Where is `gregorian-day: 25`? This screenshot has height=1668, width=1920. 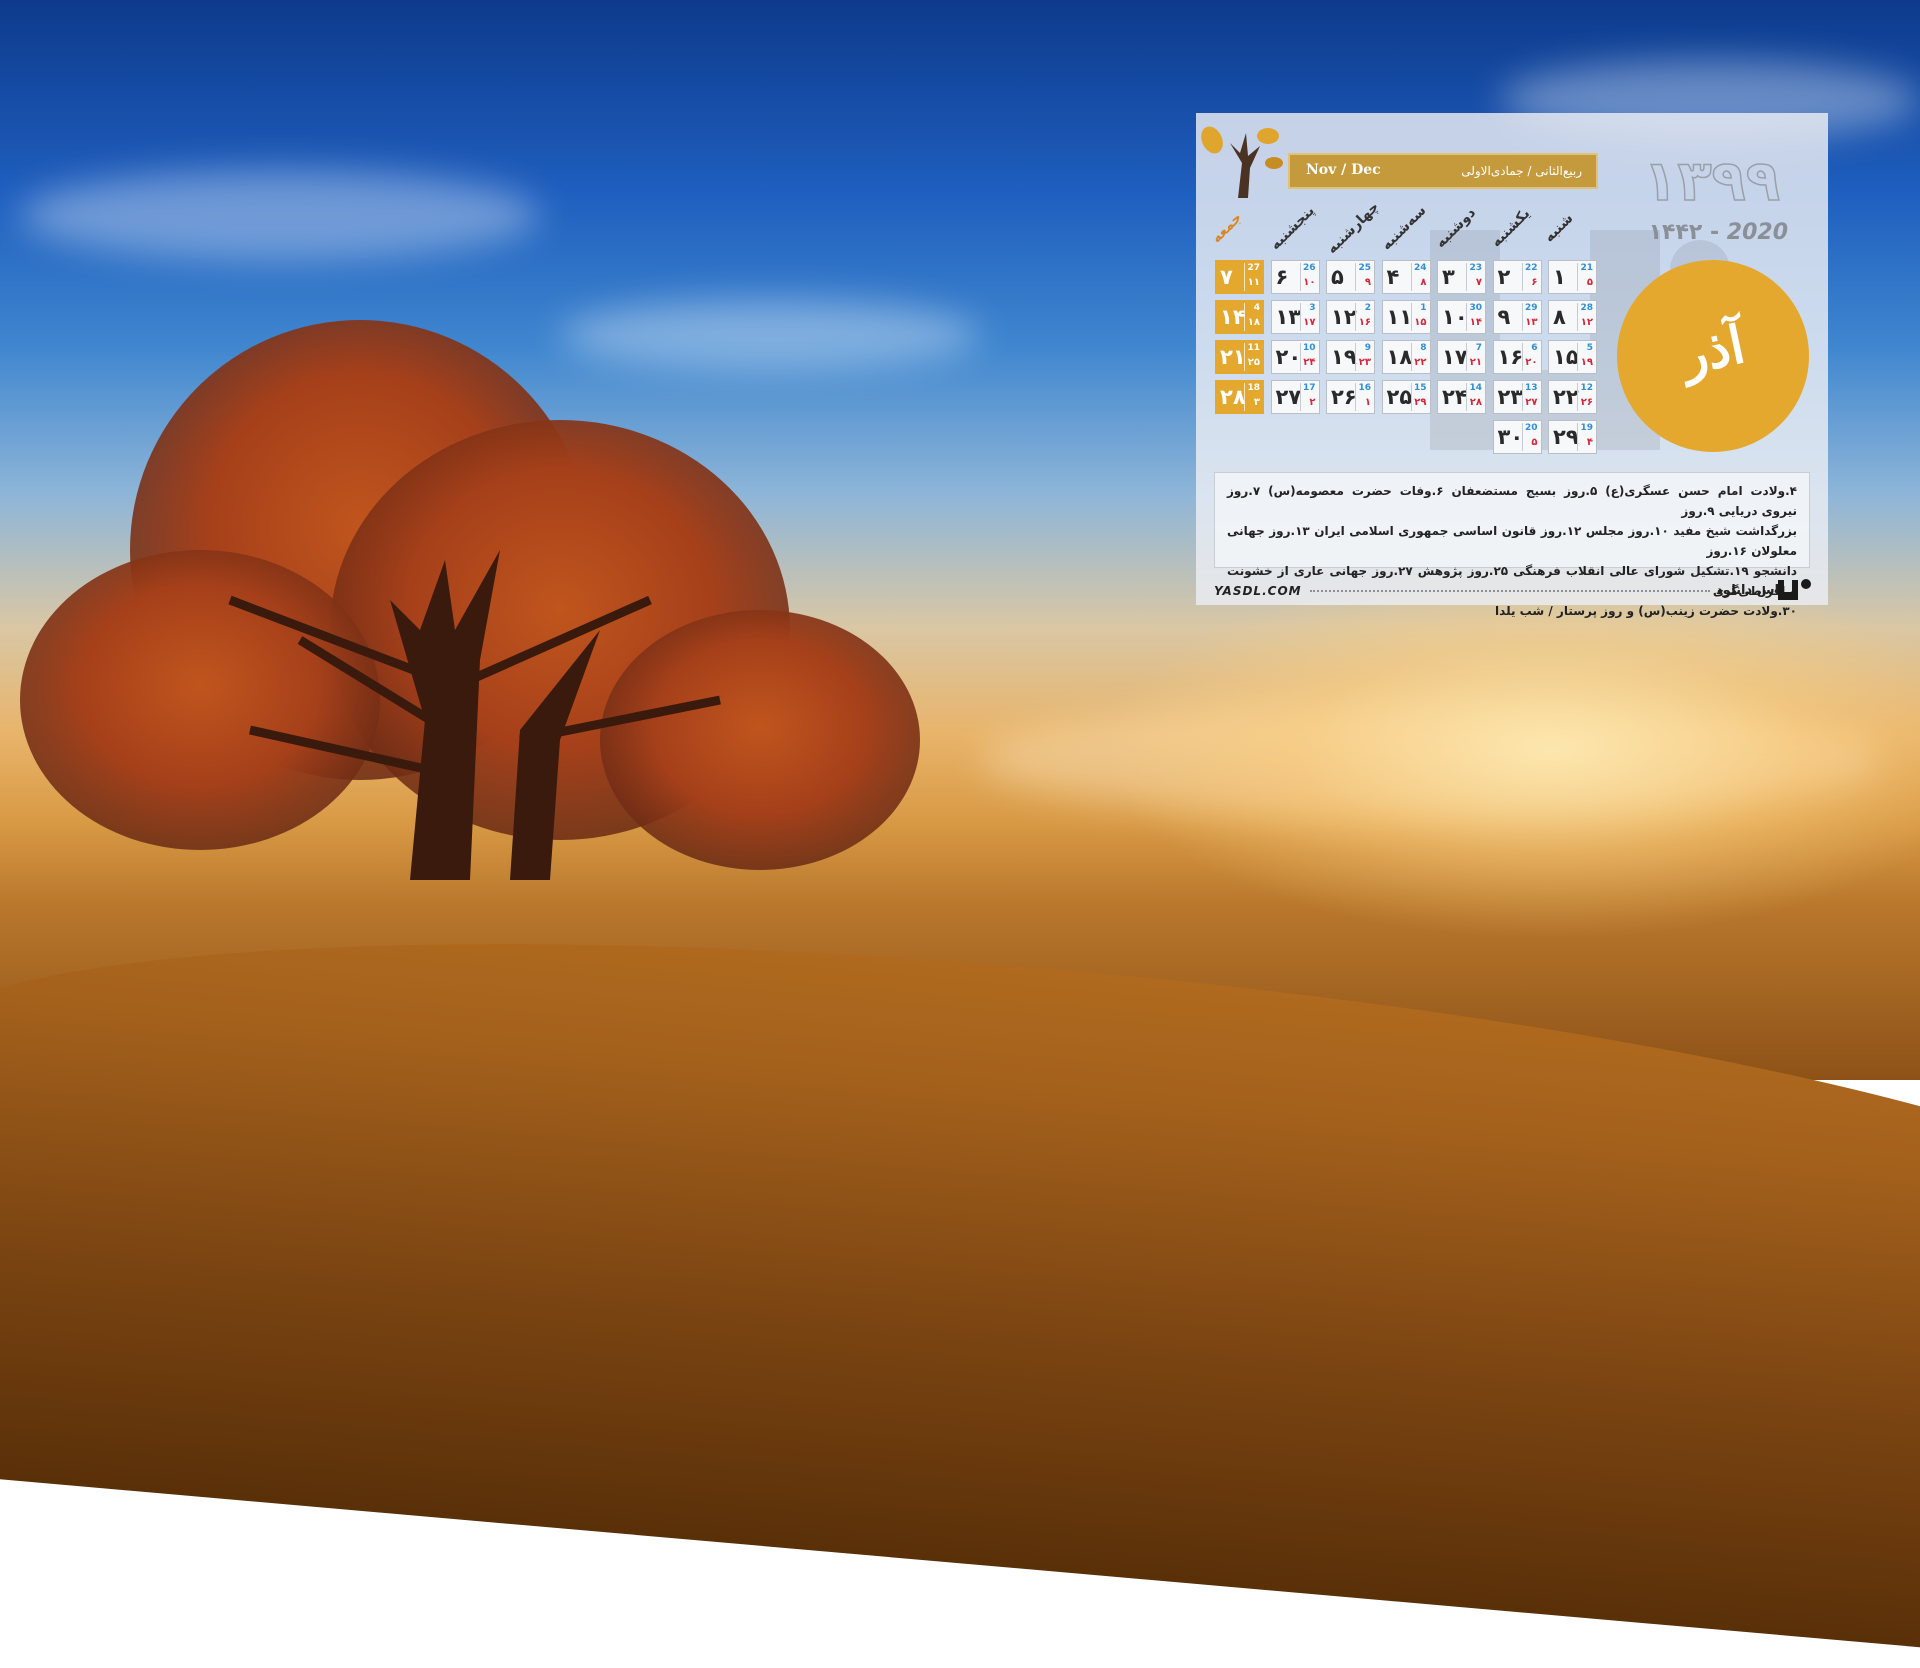 gregorian-day: 25 is located at coordinates (1364, 268).